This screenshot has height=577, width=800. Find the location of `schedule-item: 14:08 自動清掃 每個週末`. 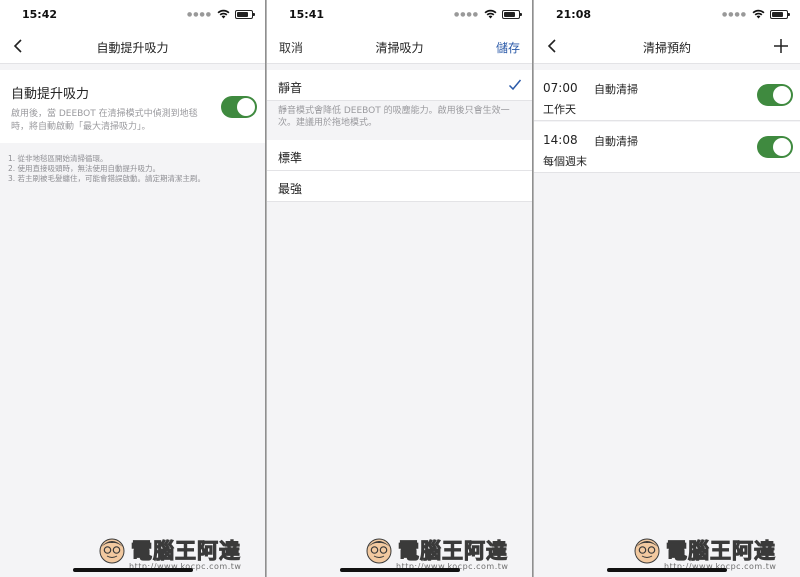

schedule-item: 14:08 自動清掃 每個週末 is located at coordinates (667, 147).